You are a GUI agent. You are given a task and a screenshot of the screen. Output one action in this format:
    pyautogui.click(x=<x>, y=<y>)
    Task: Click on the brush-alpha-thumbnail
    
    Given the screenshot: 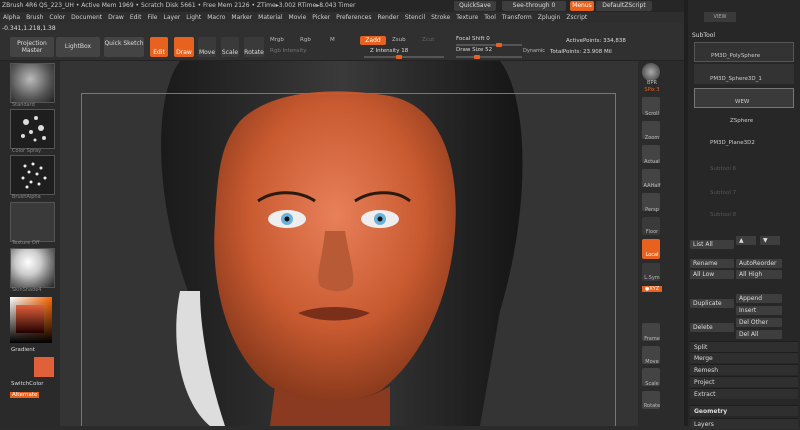 What is the action you would take?
    pyautogui.click(x=32, y=175)
    